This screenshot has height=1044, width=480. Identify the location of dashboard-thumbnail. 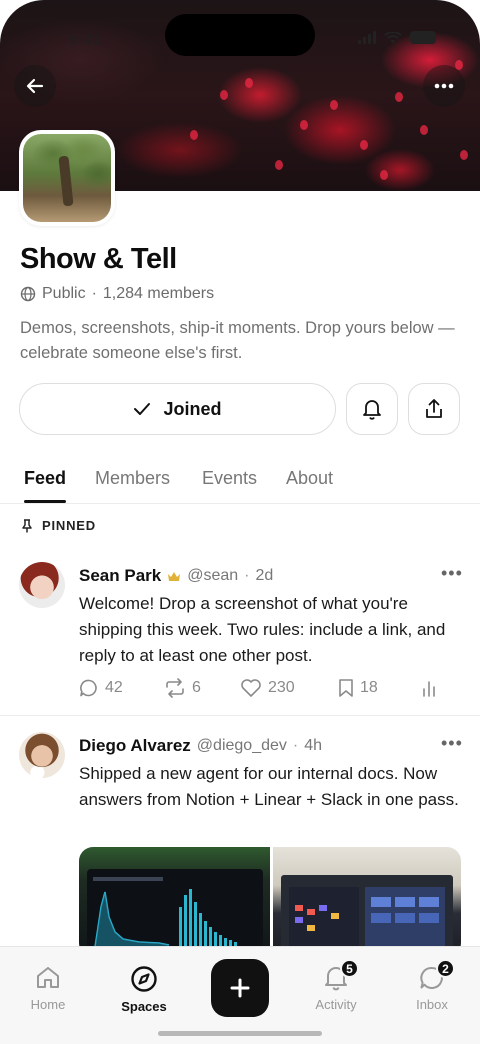
(175, 913).